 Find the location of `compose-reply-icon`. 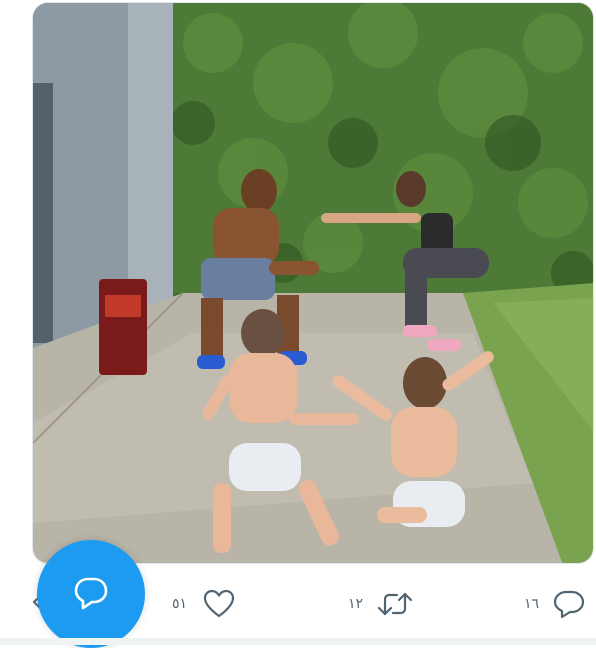

compose-reply-icon is located at coordinates (91, 596).